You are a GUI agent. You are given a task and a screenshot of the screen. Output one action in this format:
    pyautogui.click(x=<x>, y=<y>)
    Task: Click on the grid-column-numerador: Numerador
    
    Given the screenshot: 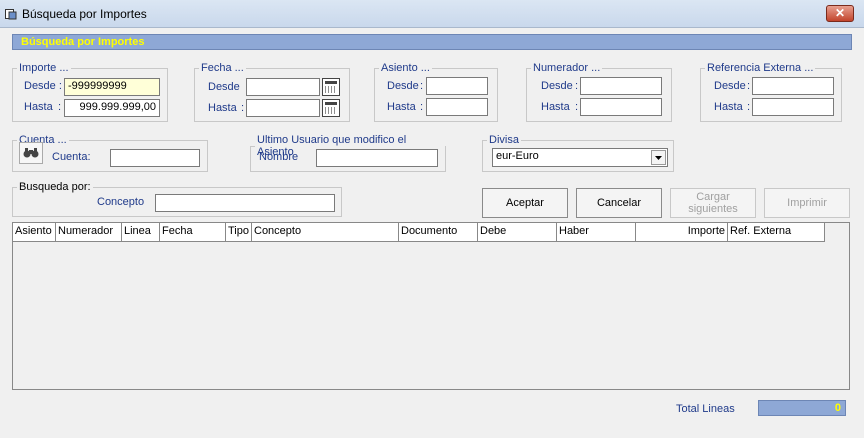 What is the action you would take?
    pyautogui.click(x=89, y=232)
    